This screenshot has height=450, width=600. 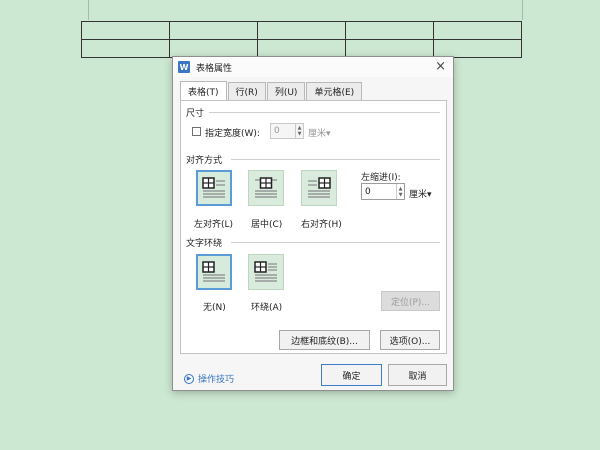 I want to click on ruler-guide-left, so click(x=88, y=10).